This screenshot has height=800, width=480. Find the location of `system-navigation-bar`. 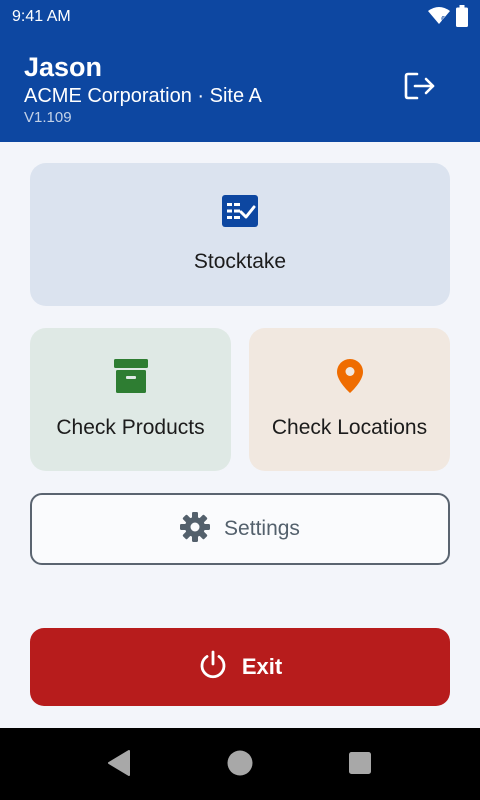

system-navigation-bar is located at coordinates (240, 764).